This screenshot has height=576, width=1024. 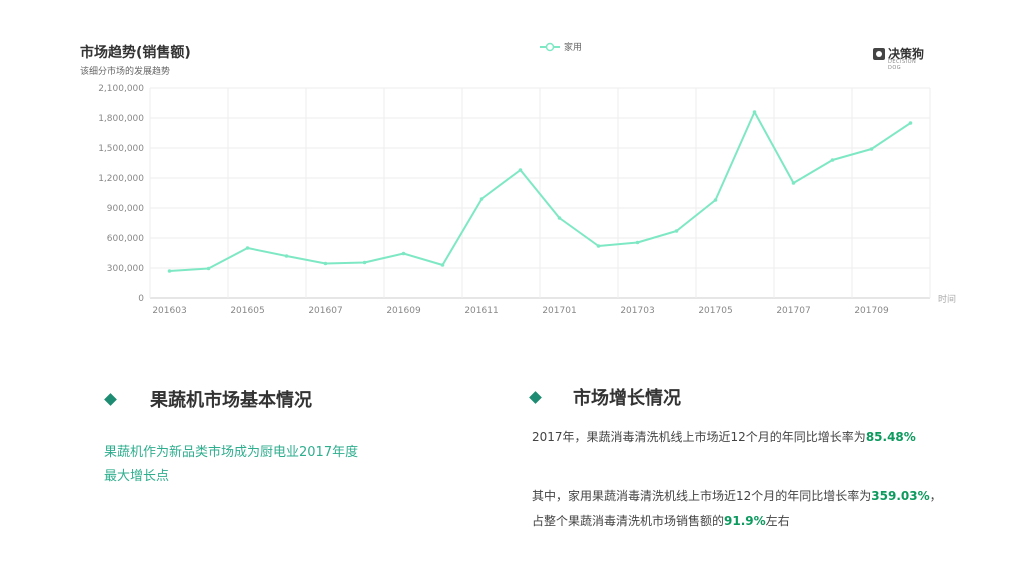 I want to click on left-body-line: 果蔬机作为新品类市场成为厨电业2017年度, so click(x=231, y=452).